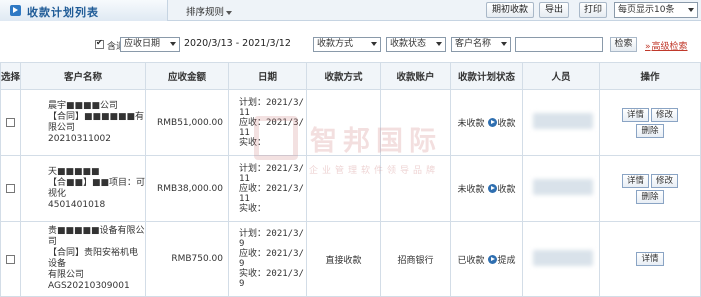 The width and height of the screenshot is (701, 297). Describe the element at coordinates (650, 76) in the screenshot. I see `column-header: 操作` at that location.